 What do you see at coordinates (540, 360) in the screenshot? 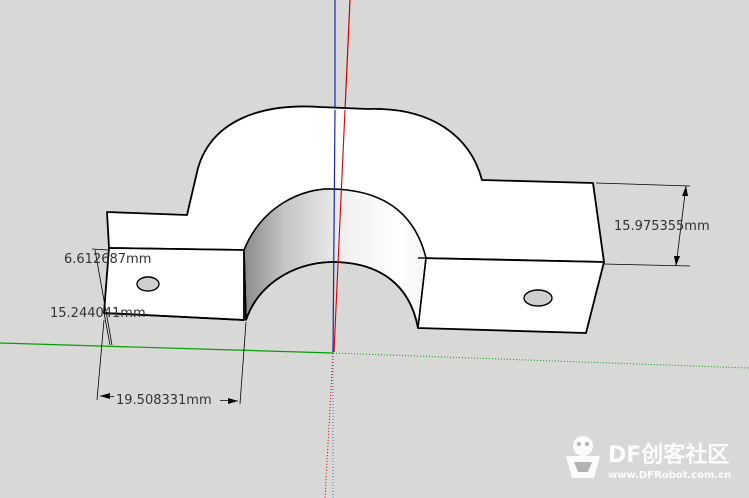
I see `green-axis-dotted` at bounding box center [540, 360].